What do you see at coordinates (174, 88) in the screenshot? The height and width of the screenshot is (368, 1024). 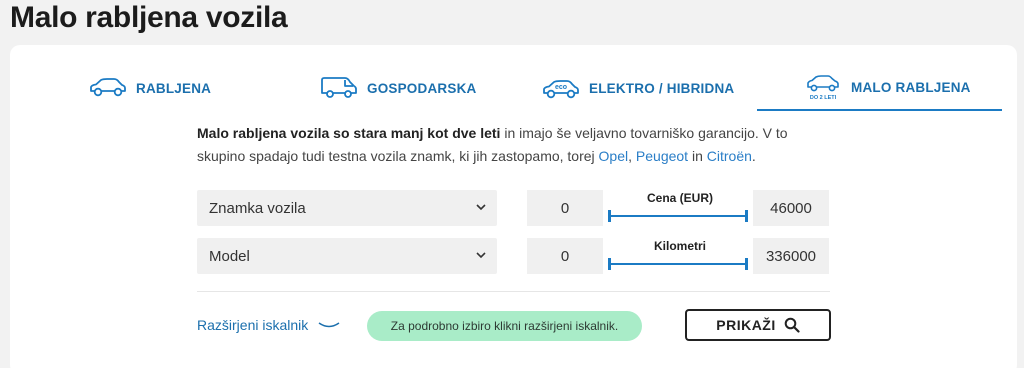 I see `tab-label: RABLJENA` at bounding box center [174, 88].